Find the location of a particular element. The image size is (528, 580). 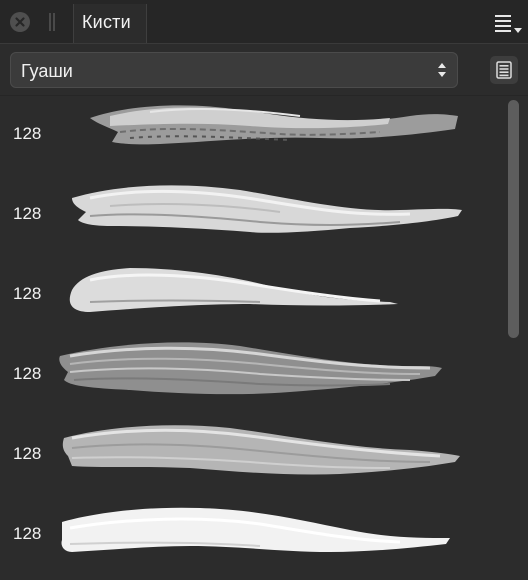

gouache-tapered-stroke-preview is located at coordinates (233, 290).